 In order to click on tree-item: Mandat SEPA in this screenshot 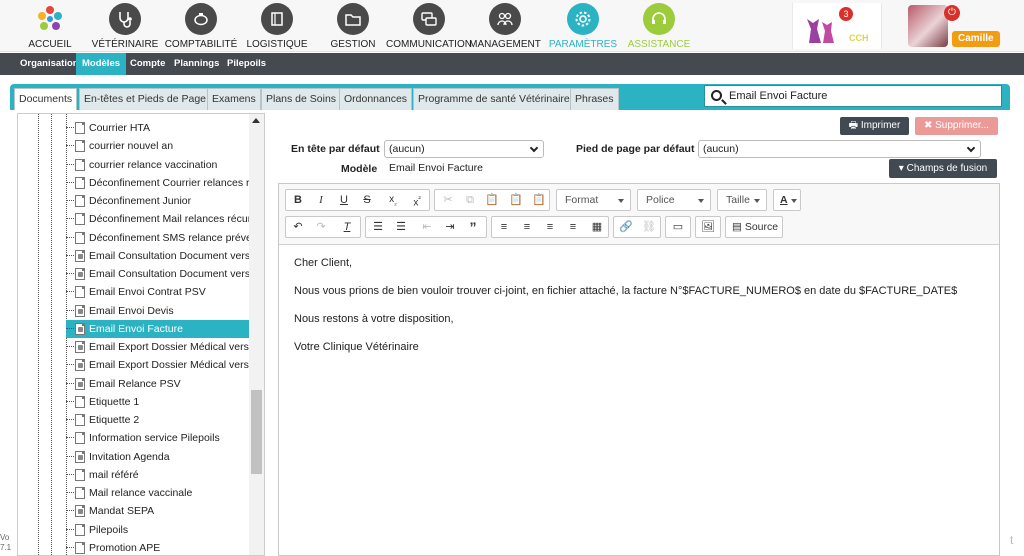, I will do `click(157, 511)`.